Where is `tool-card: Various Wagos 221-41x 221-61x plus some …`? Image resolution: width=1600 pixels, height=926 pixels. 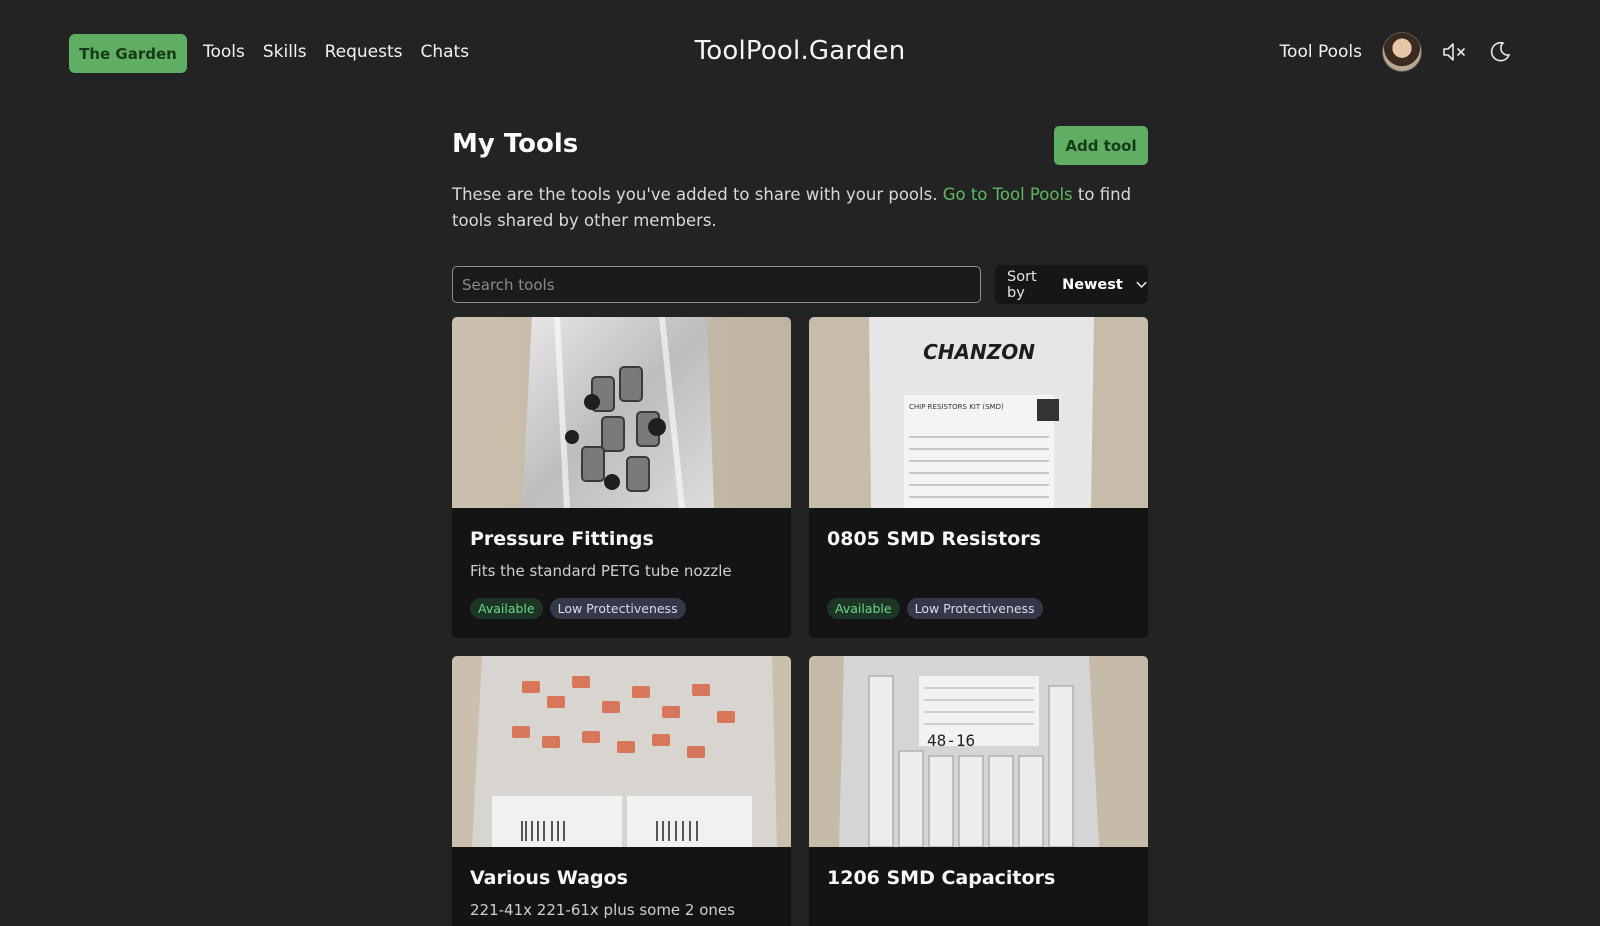 tool-card: Various Wagos 221-41x 221-61x plus some … is located at coordinates (621, 791).